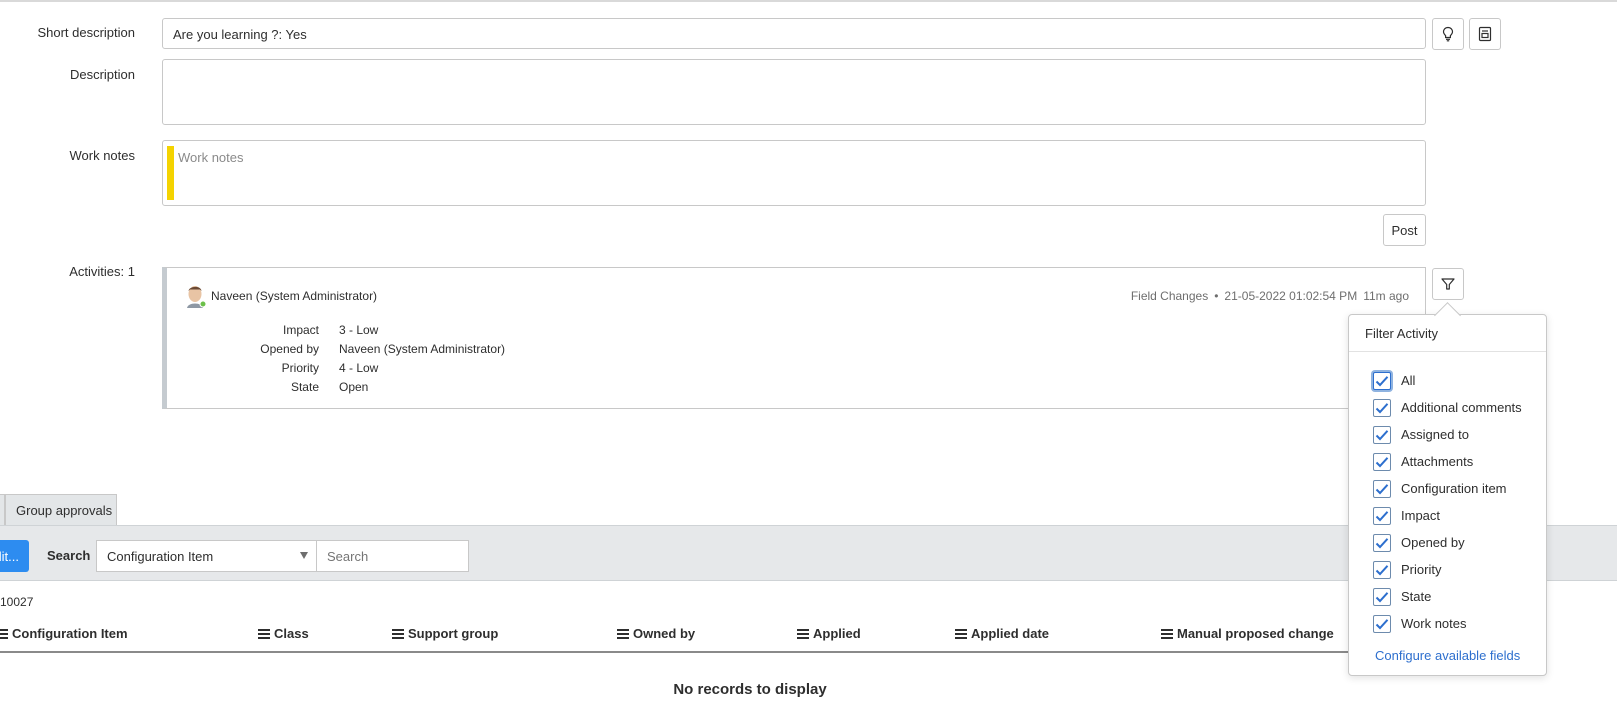  I want to click on column-header: Support group, so click(445, 633).